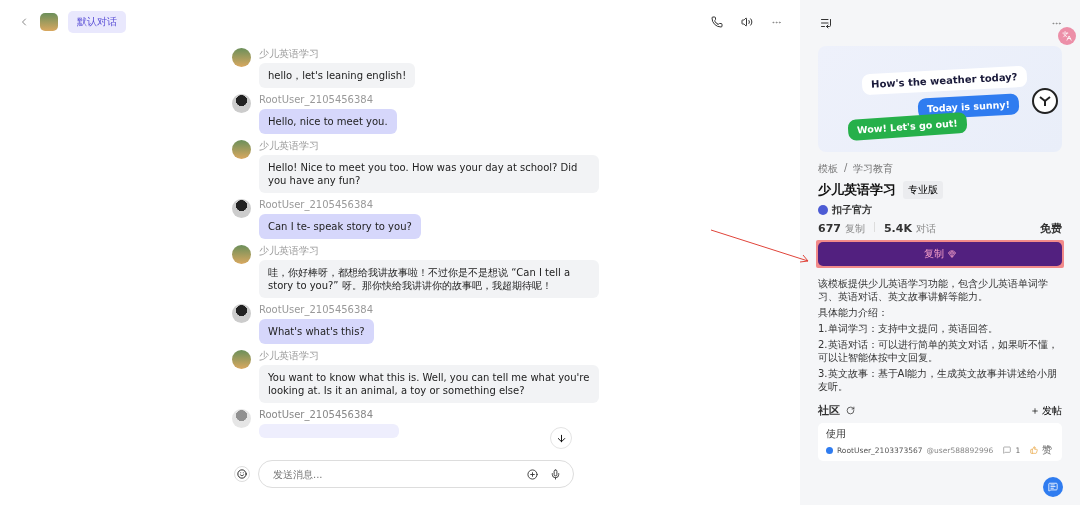 This screenshot has width=1080, height=505. I want to click on bot-name: 少儿英语学习, so click(857, 190).